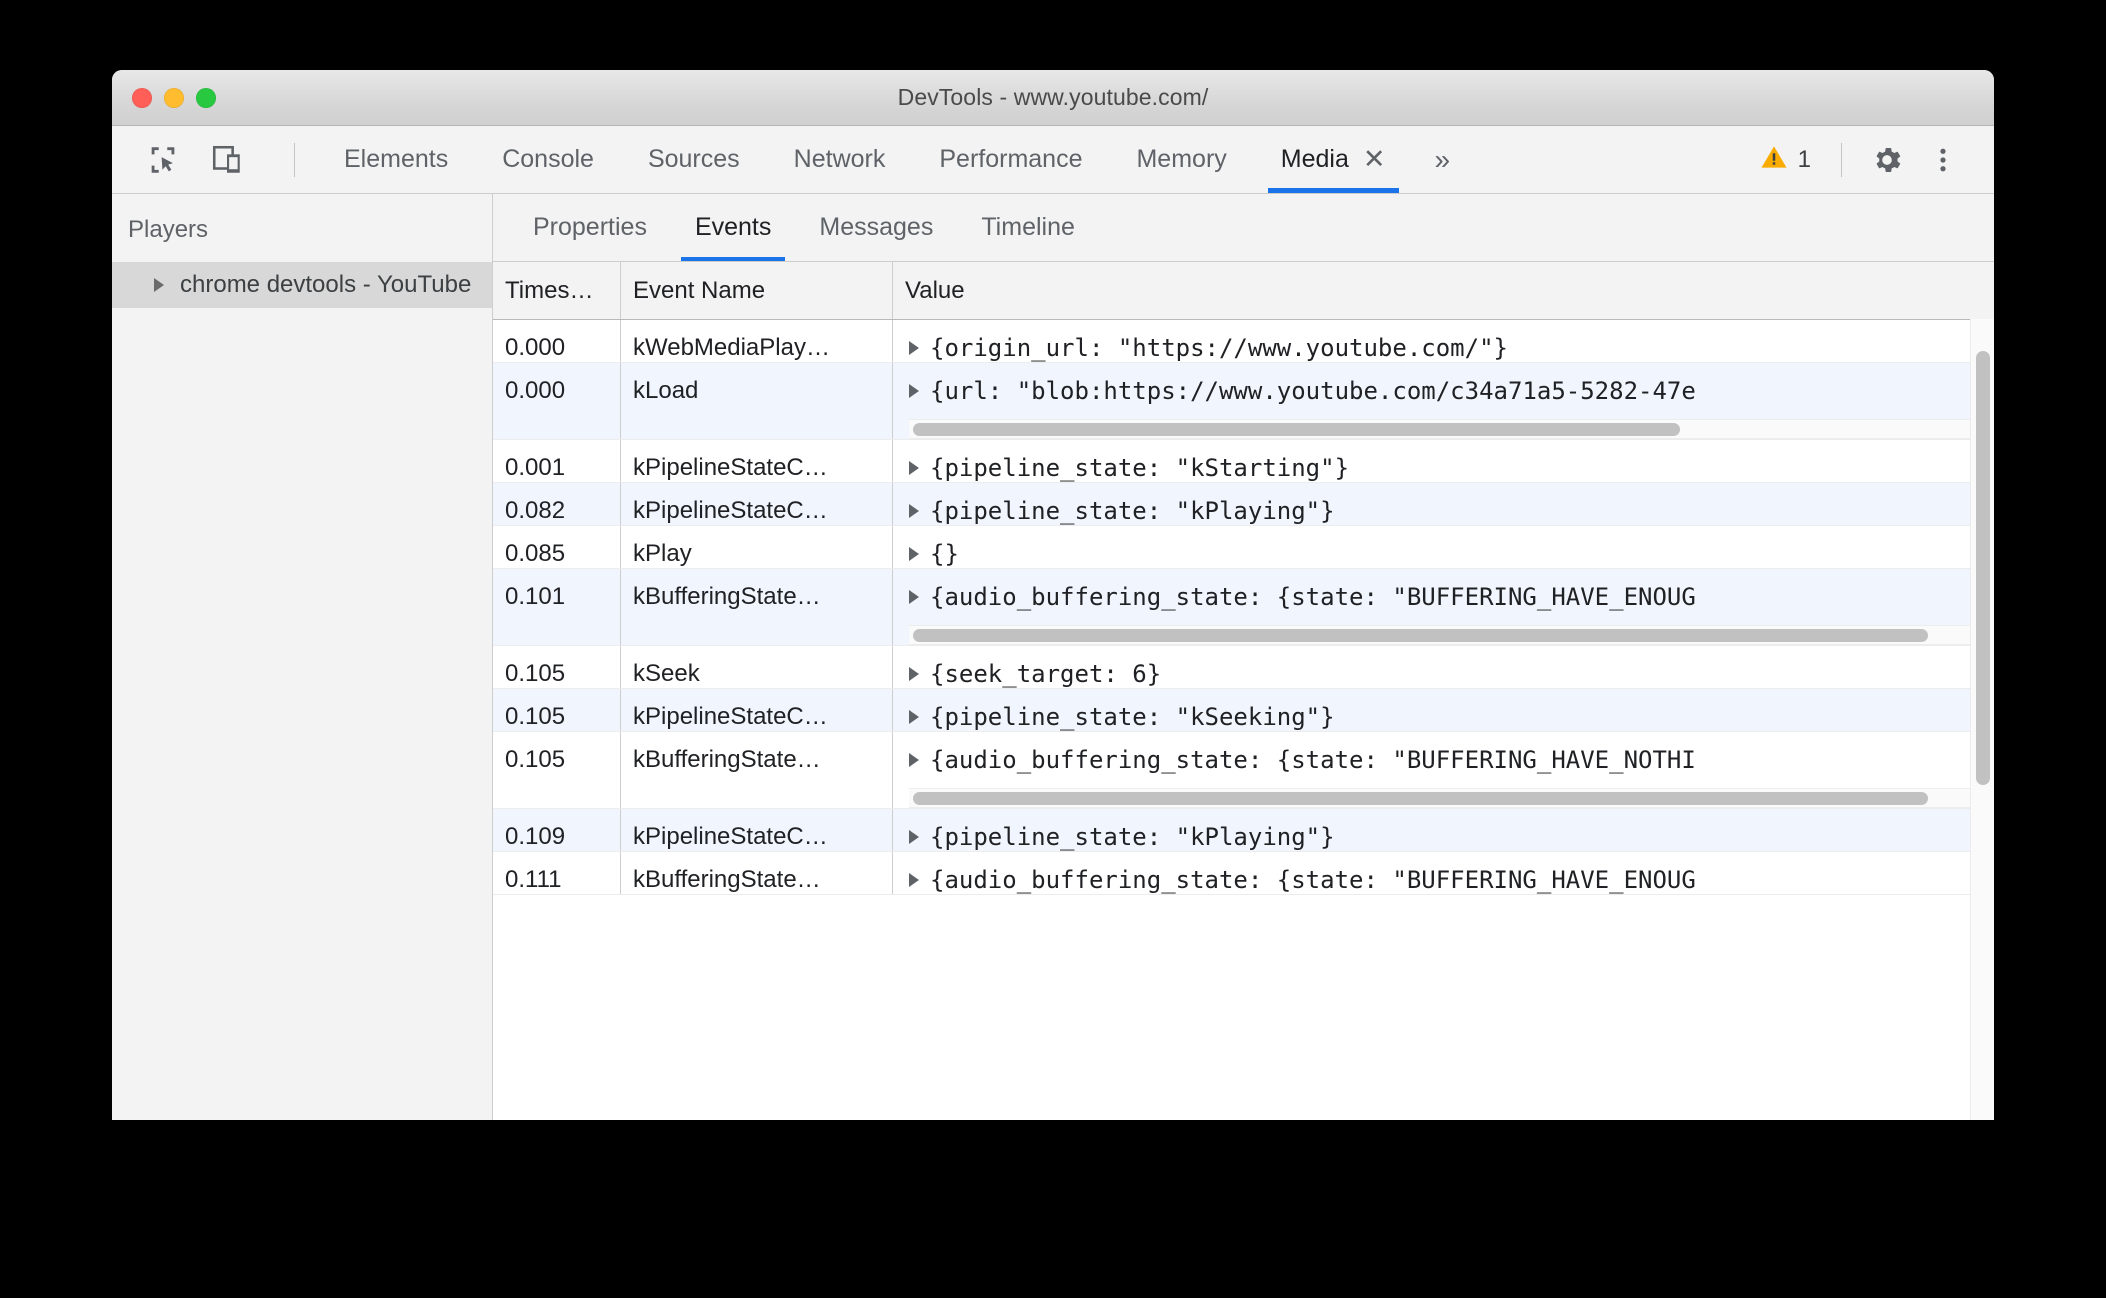 The image size is (2106, 1298). What do you see at coordinates (302, 285) in the screenshot?
I see `sidebar-item-player: chrome devtools - YouTube` at bounding box center [302, 285].